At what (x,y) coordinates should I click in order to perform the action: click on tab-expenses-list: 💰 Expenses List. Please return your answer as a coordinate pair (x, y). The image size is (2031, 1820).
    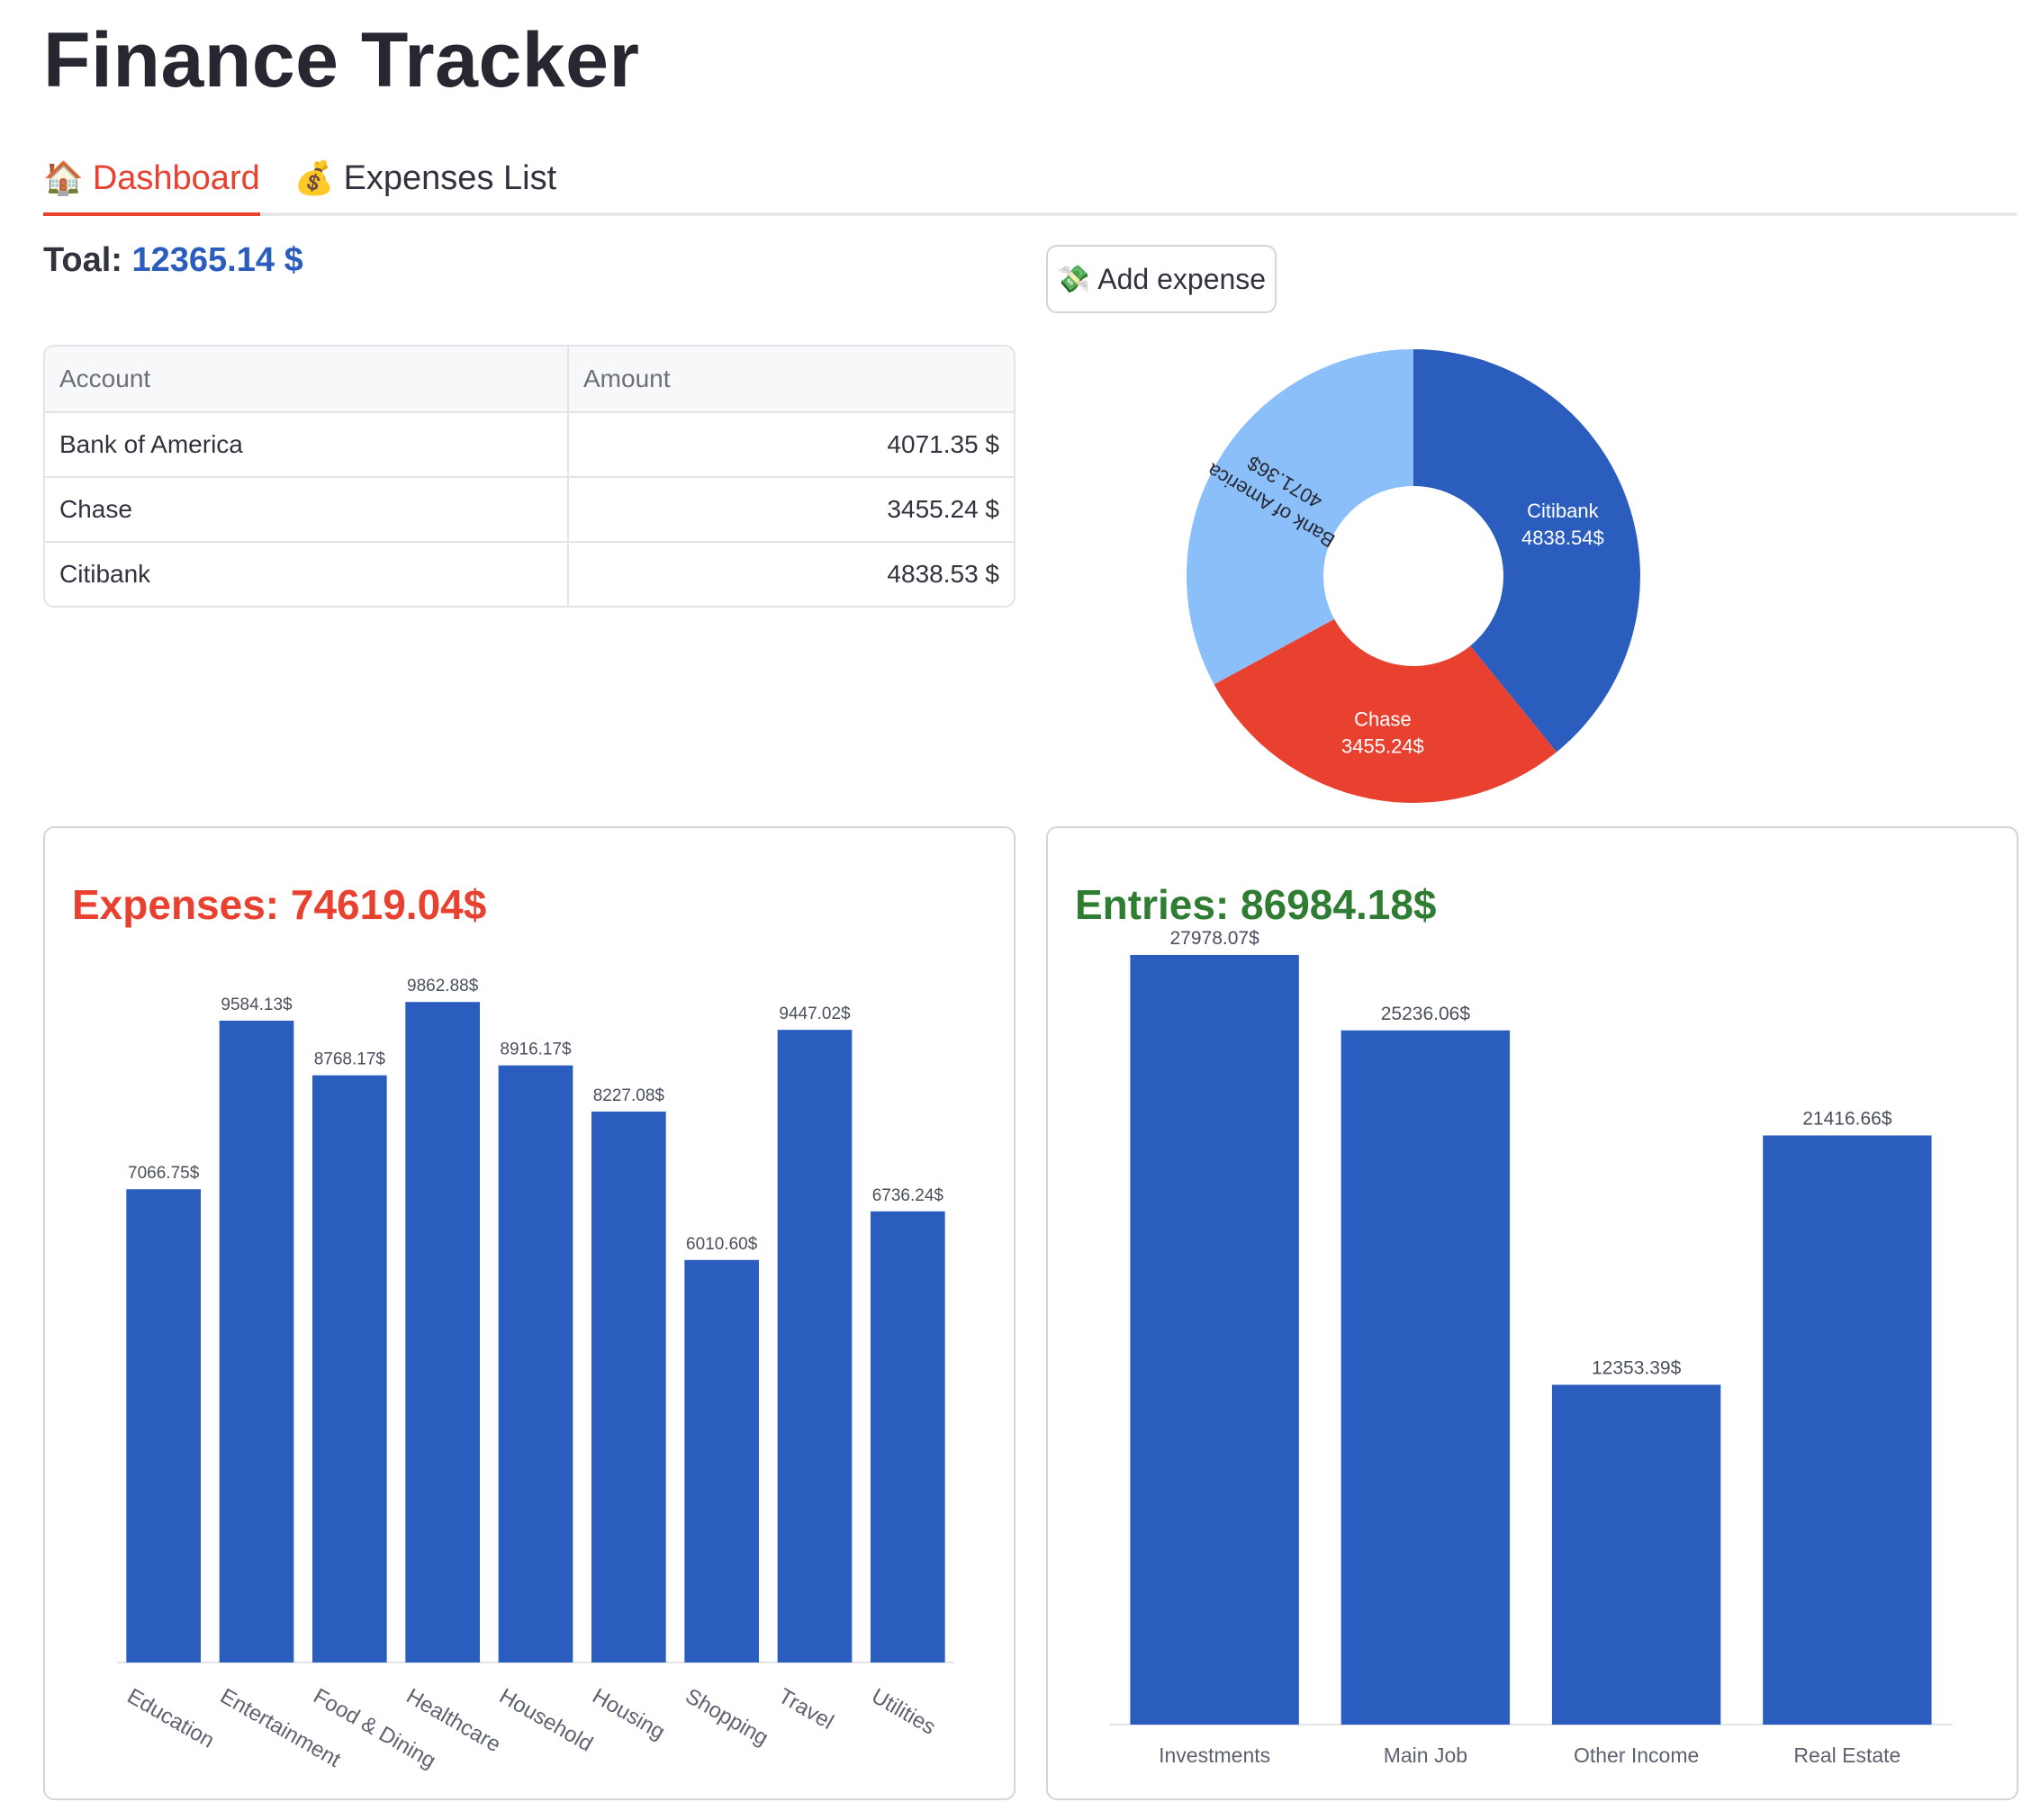
    Looking at the image, I should click on (425, 178).